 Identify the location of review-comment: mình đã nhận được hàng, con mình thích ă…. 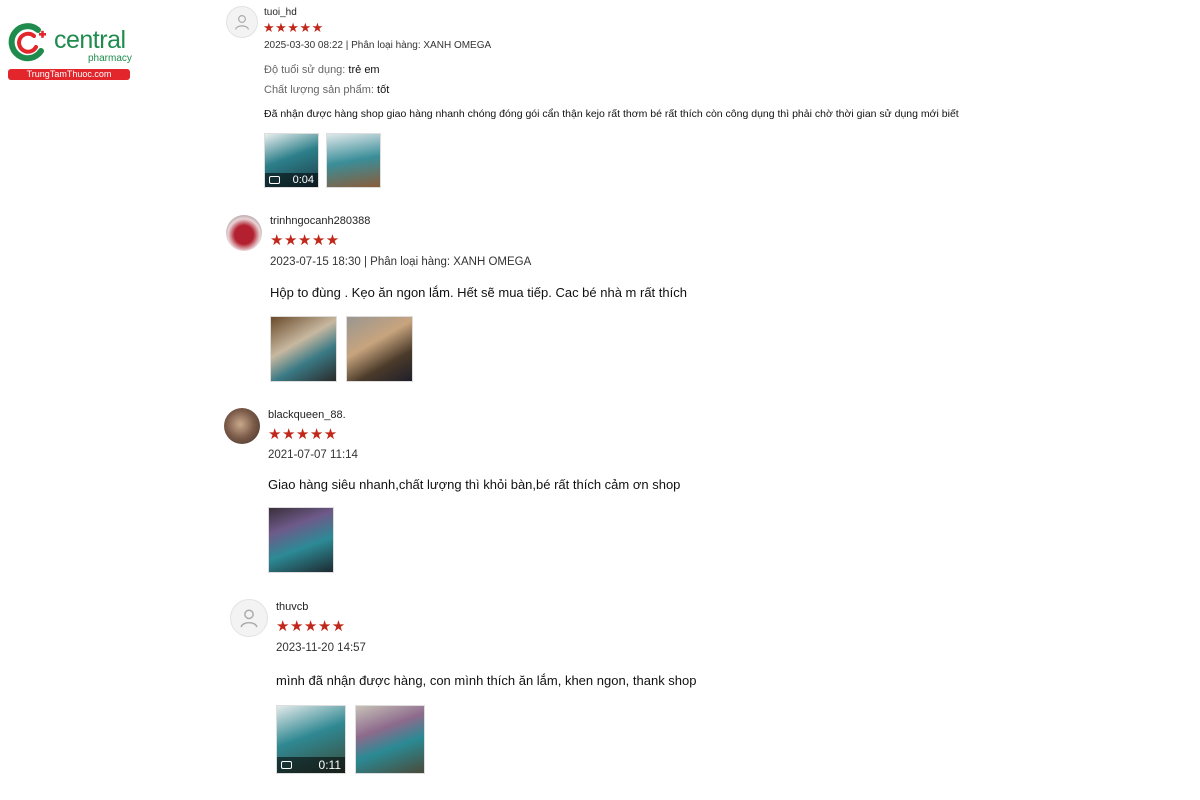
(486, 680).